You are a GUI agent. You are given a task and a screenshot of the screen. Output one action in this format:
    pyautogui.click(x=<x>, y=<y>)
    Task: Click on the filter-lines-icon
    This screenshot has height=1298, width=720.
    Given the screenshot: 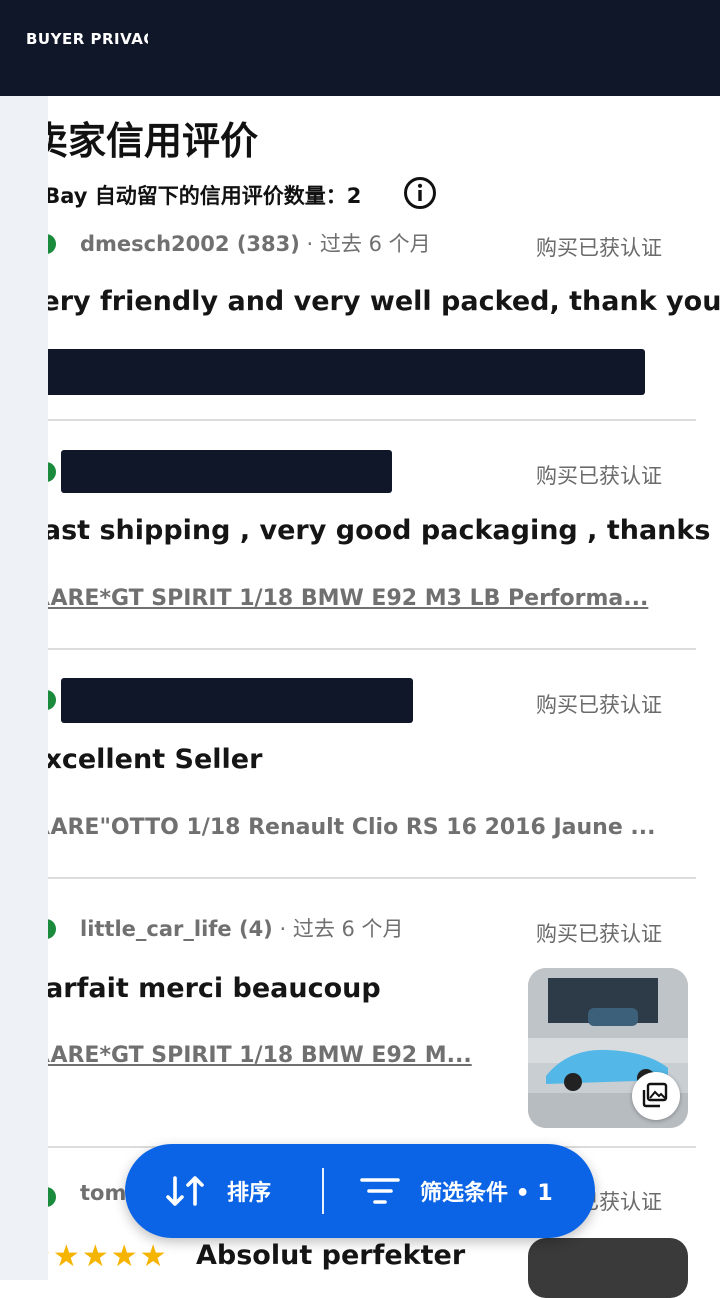 What is the action you would take?
    pyautogui.click(x=380, y=1191)
    